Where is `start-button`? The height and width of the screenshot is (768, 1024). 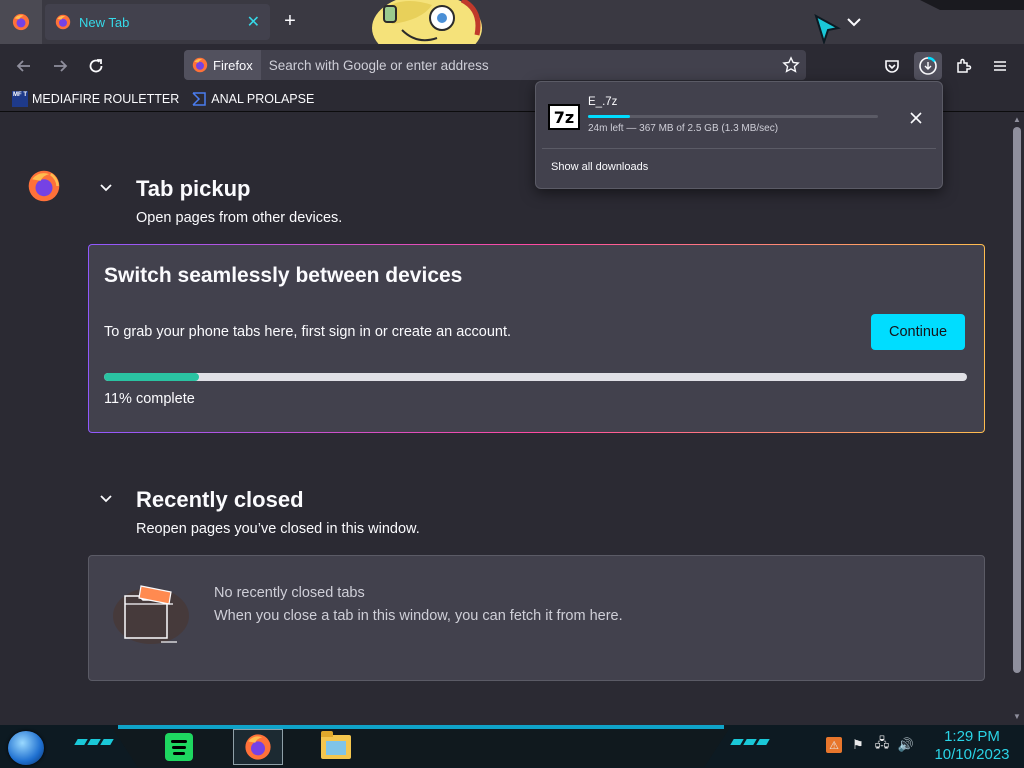
start-button is located at coordinates (26, 748).